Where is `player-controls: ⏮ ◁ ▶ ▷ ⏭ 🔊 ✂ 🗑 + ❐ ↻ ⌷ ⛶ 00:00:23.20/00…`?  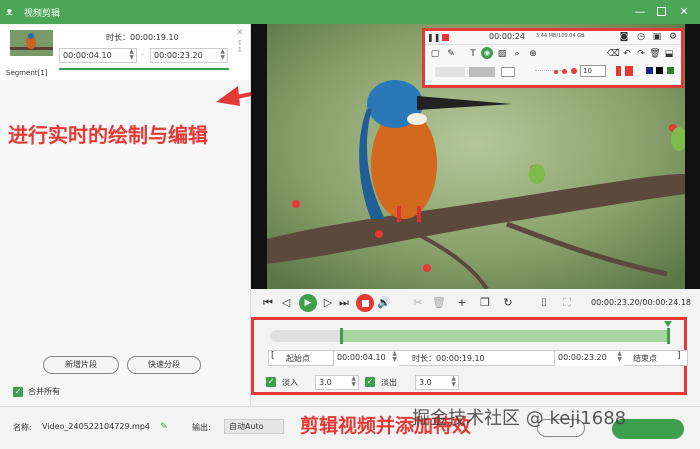 player-controls: ⏮ ◁ ▶ ▷ ⏭ 🔊 ✂ 🗑 + ❐ ↻ ⌷ ⛶ 00:00:23.20/00… is located at coordinates (475, 303).